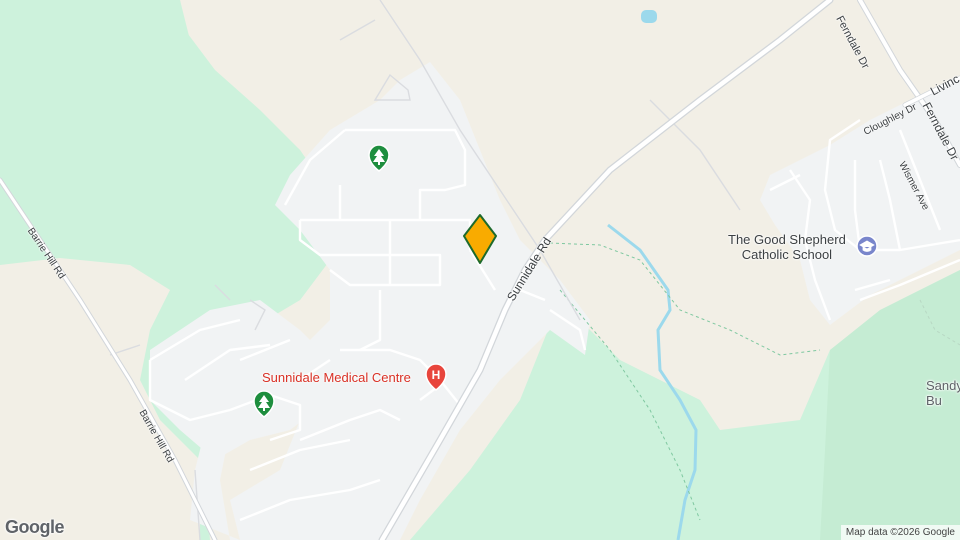 This screenshot has width=960, height=540. Describe the element at coordinates (787, 247) in the screenshot. I see `poi-label-school: The Good Shepherd Catholic School` at that location.